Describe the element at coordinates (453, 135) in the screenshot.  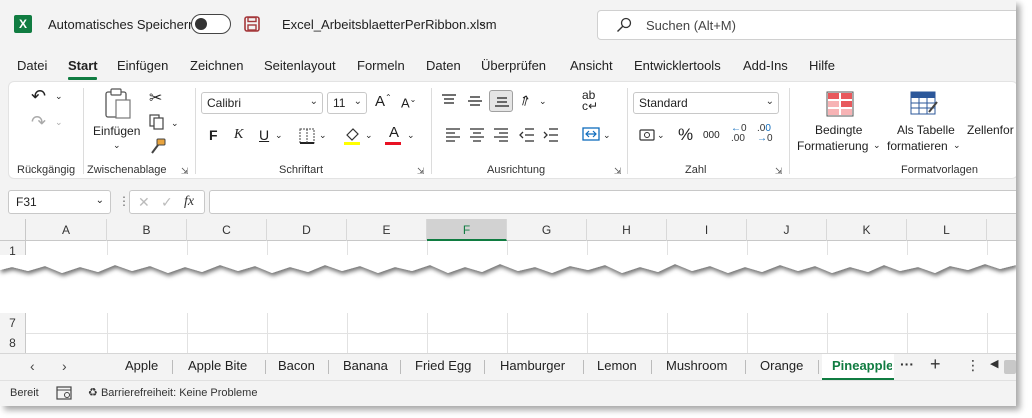
I see `align-left-icon` at that location.